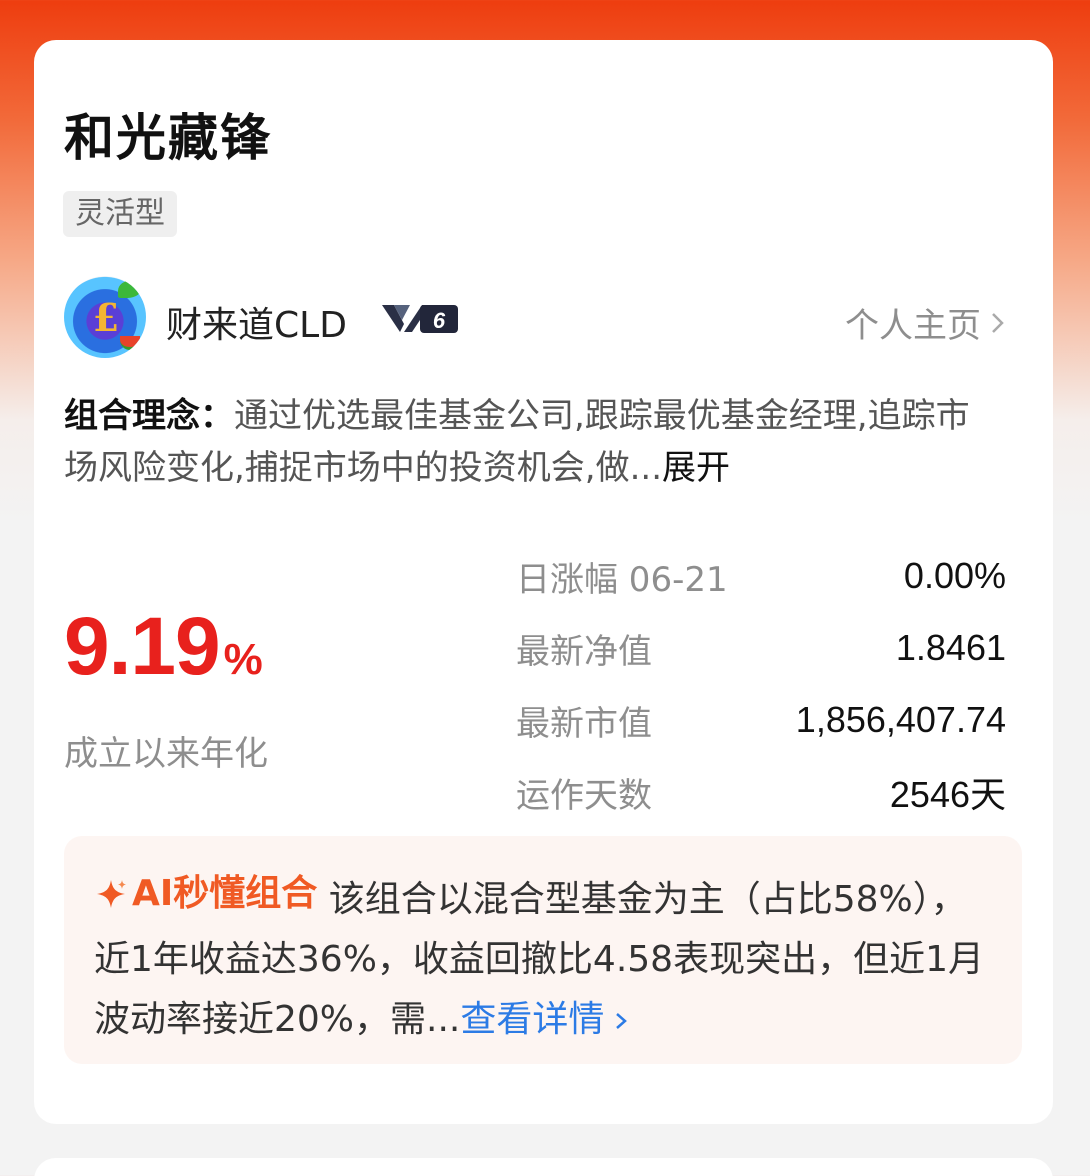  What do you see at coordinates (584, 651) in the screenshot?
I see `stat-label: 最新净值` at bounding box center [584, 651].